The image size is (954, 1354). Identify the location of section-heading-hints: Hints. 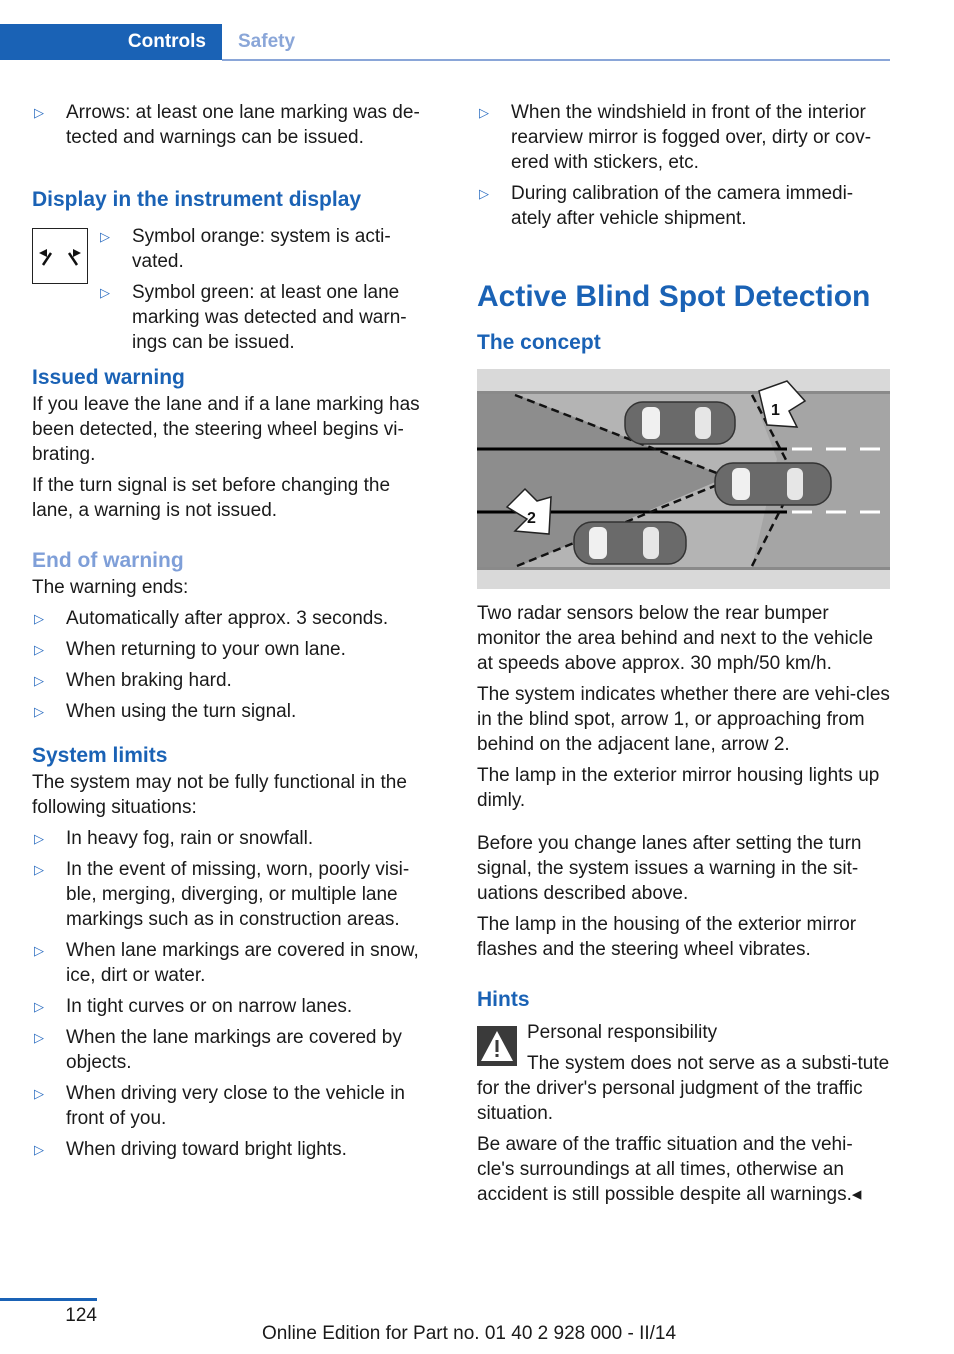
(503, 999).